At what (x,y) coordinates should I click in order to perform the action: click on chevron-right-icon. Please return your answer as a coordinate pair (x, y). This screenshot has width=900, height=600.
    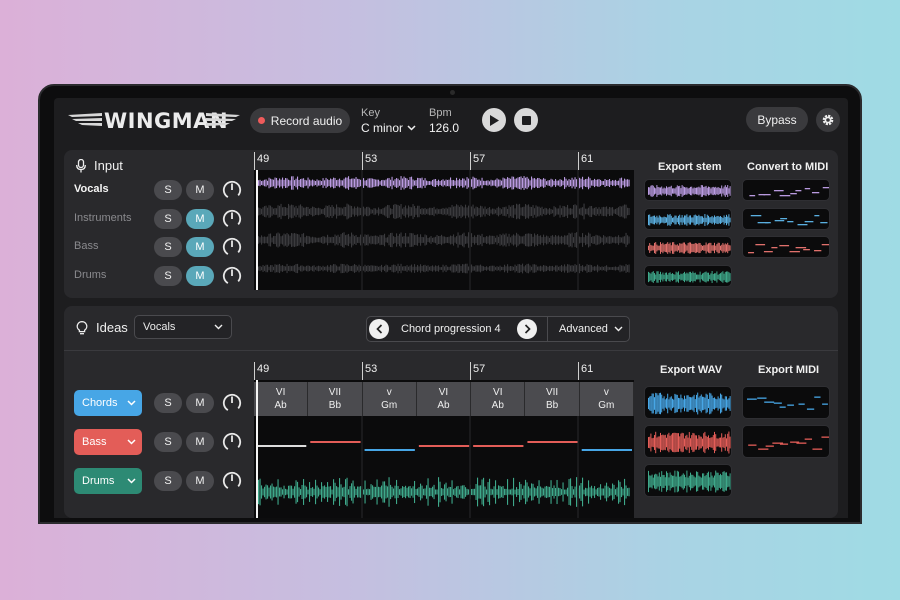
    Looking at the image, I should click on (527, 329).